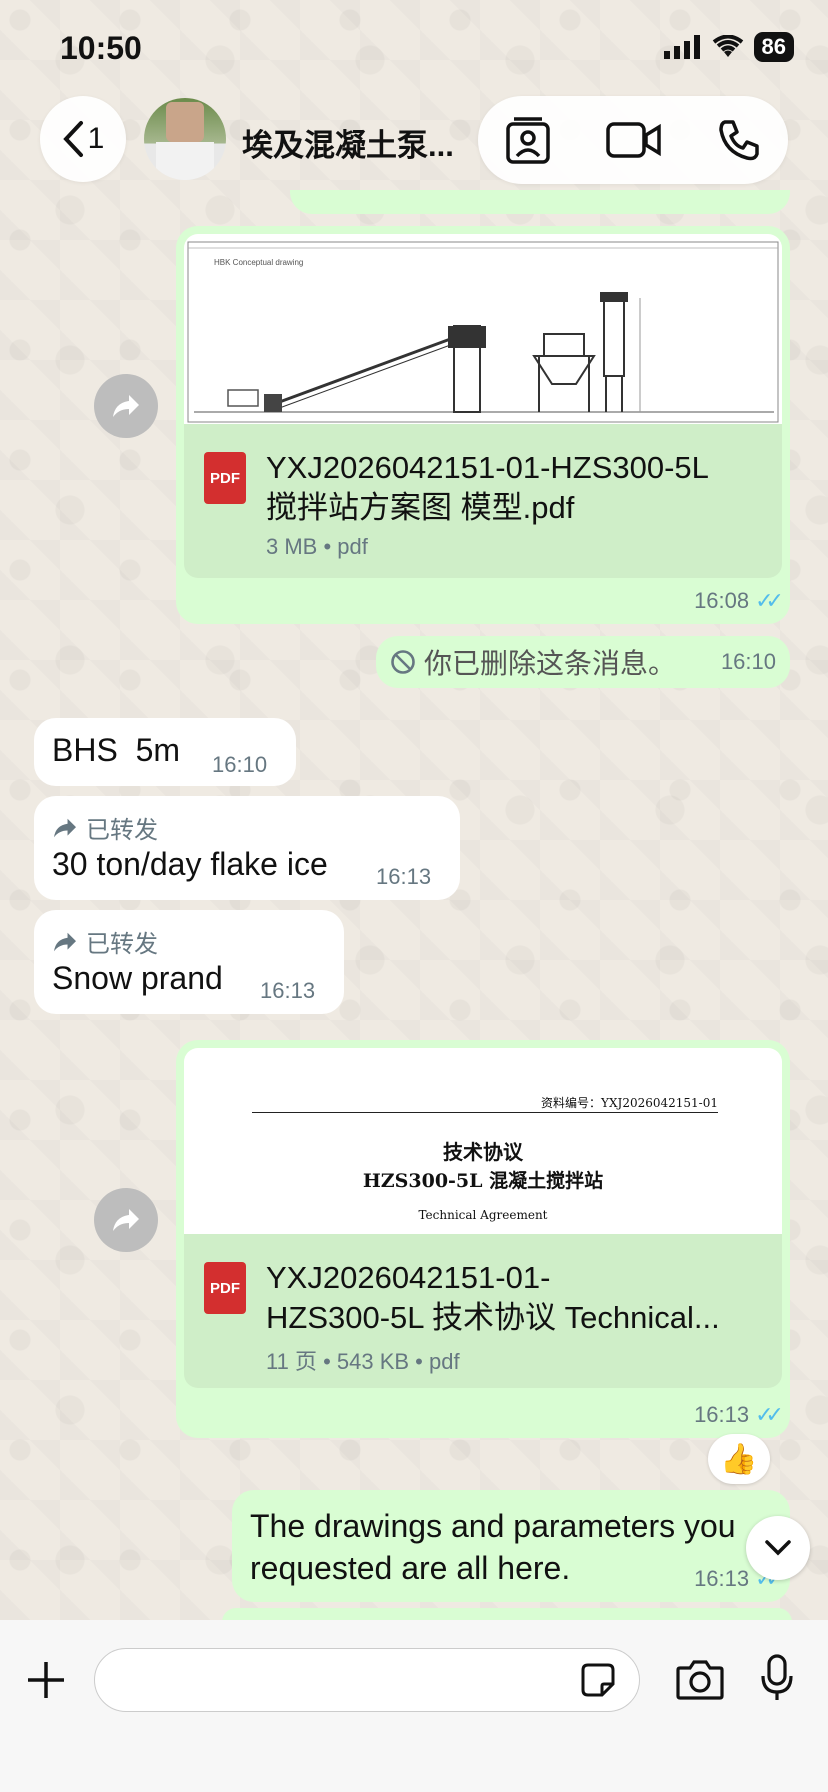 This screenshot has height=1792, width=828. What do you see at coordinates (629, 1103) in the screenshot?
I see `thumbnail-doc-code: 资料编号：YXJ2026042151-01` at bounding box center [629, 1103].